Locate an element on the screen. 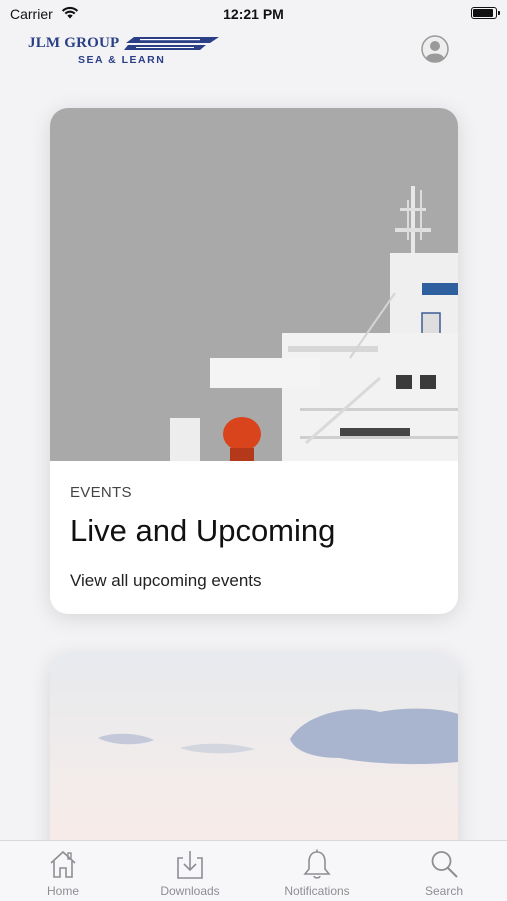 This screenshot has height=901, width=507. tab-search: Search is located at coordinates (444, 871).